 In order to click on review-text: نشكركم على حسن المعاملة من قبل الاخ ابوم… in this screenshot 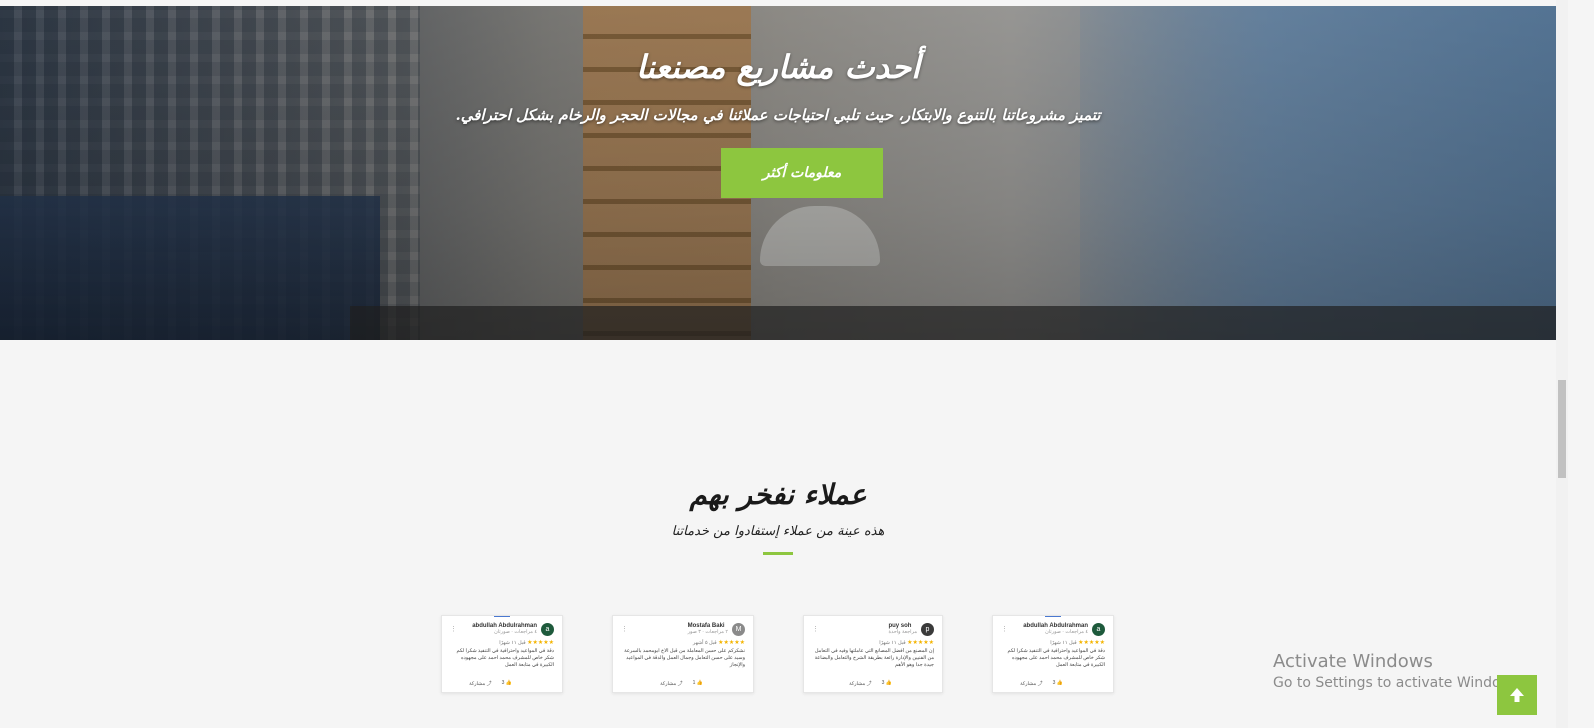, I will do `click(684, 658)`.